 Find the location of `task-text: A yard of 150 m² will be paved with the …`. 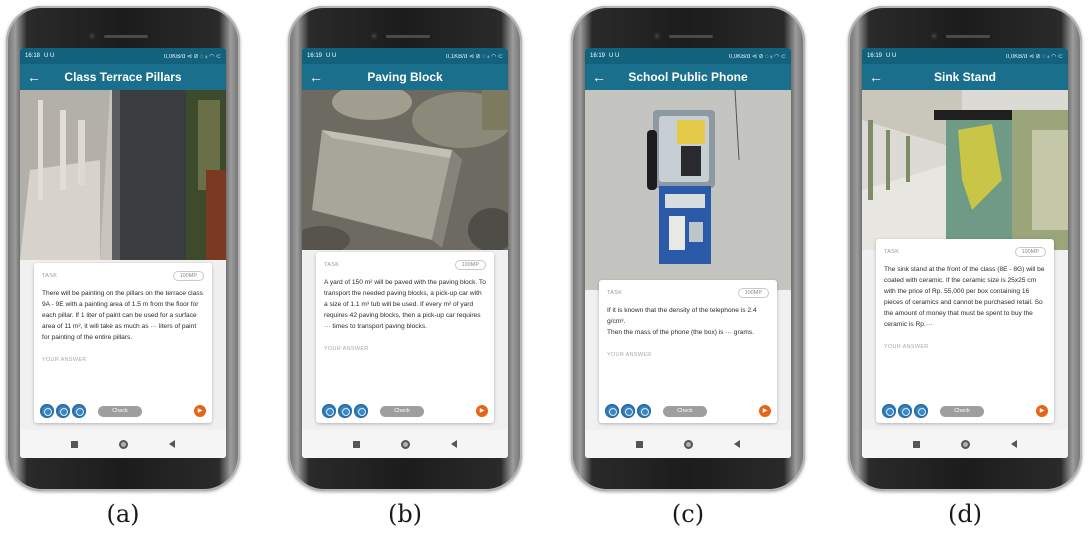

task-text: A yard of 150 m² will be paved with the … is located at coordinates (405, 304).